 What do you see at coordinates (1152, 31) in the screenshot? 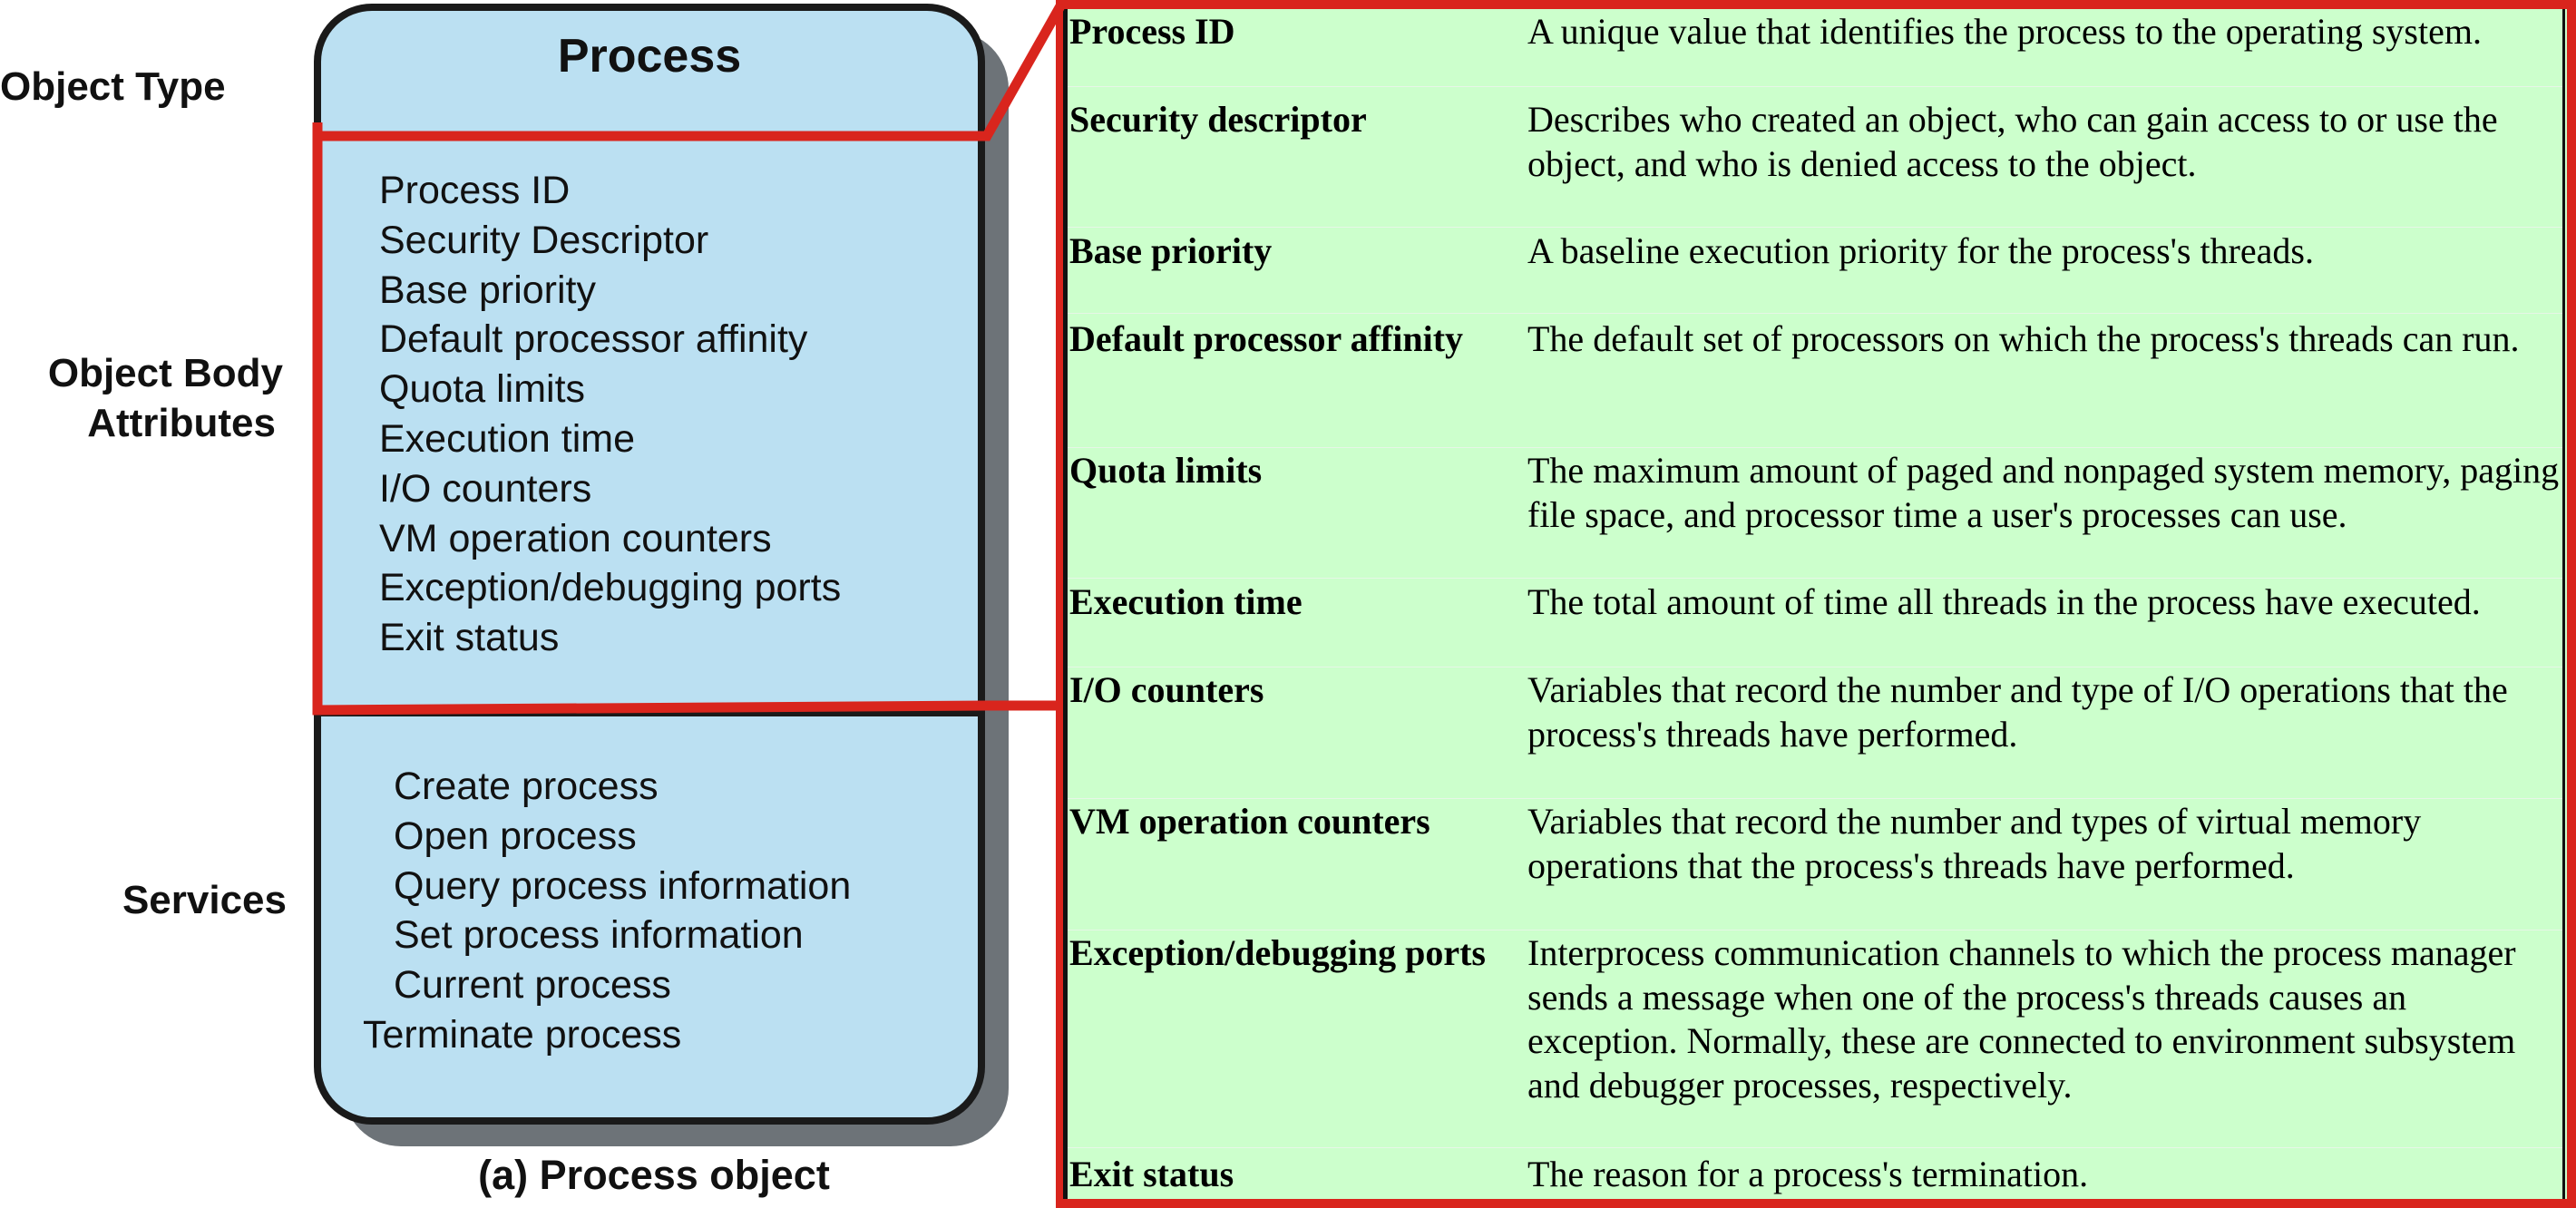
I see `attribute-name: Process ID` at bounding box center [1152, 31].